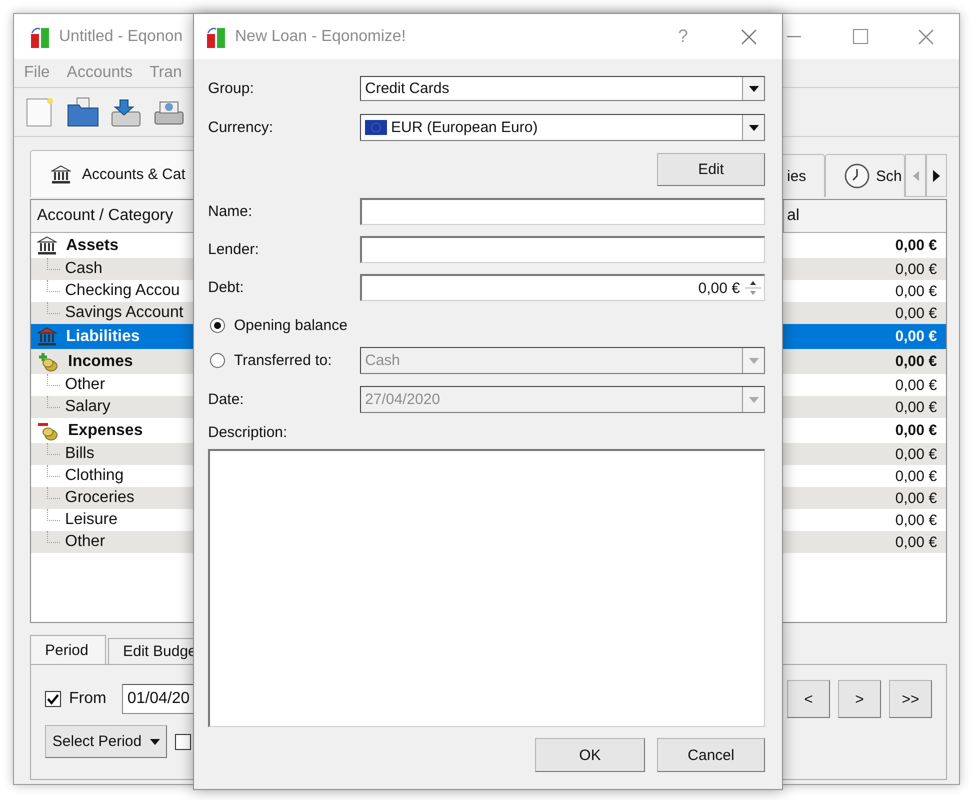 Image resolution: width=975 pixels, height=800 pixels. I want to click on debt-field: 0,00 €, so click(562, 287).